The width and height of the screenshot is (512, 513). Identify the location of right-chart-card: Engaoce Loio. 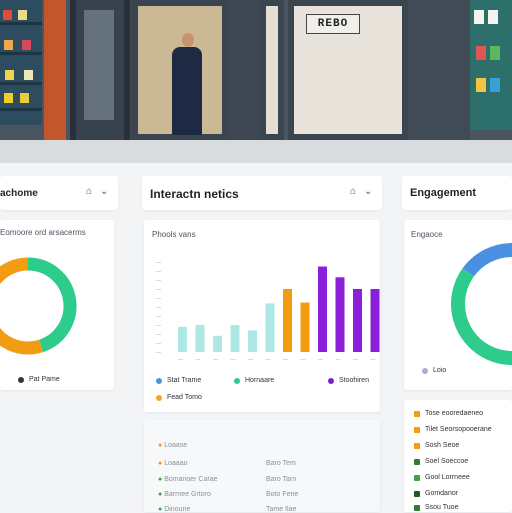
(458, 305).